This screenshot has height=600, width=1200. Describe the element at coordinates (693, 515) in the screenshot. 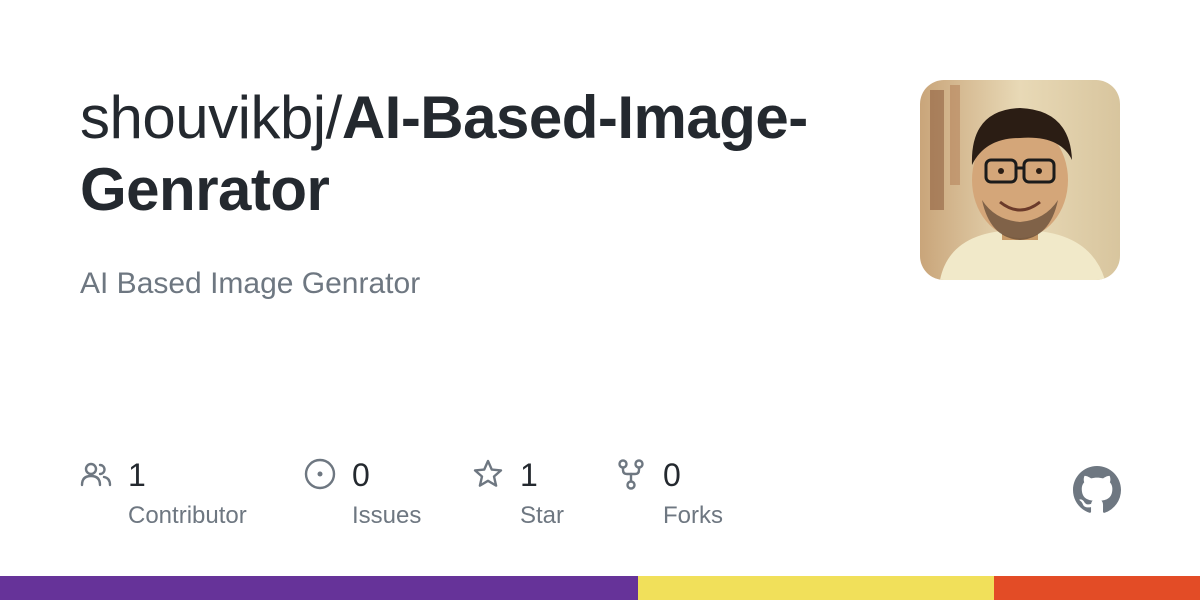

I see `forks-label: Forks` at that location.